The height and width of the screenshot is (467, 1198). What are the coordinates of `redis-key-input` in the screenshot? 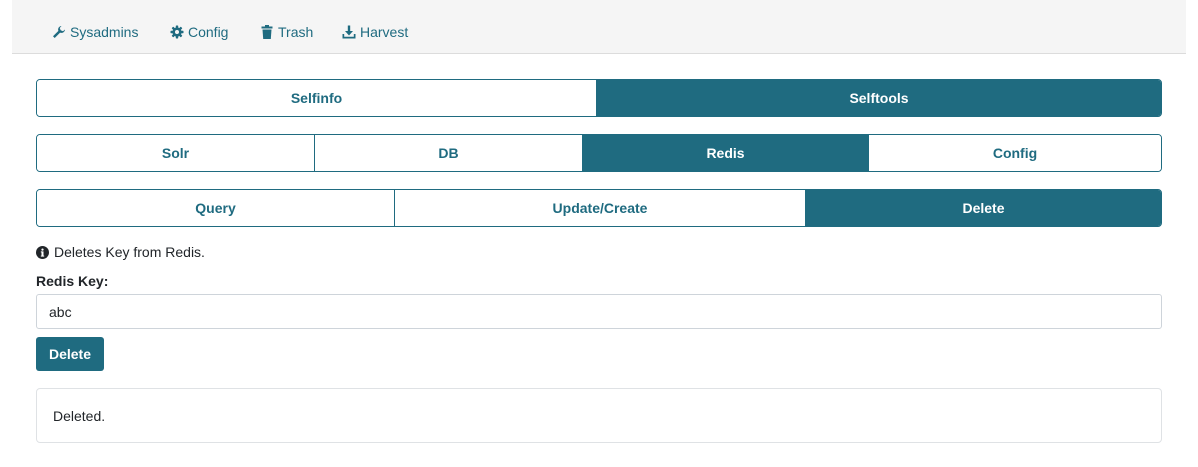 It's located at (599, 311).